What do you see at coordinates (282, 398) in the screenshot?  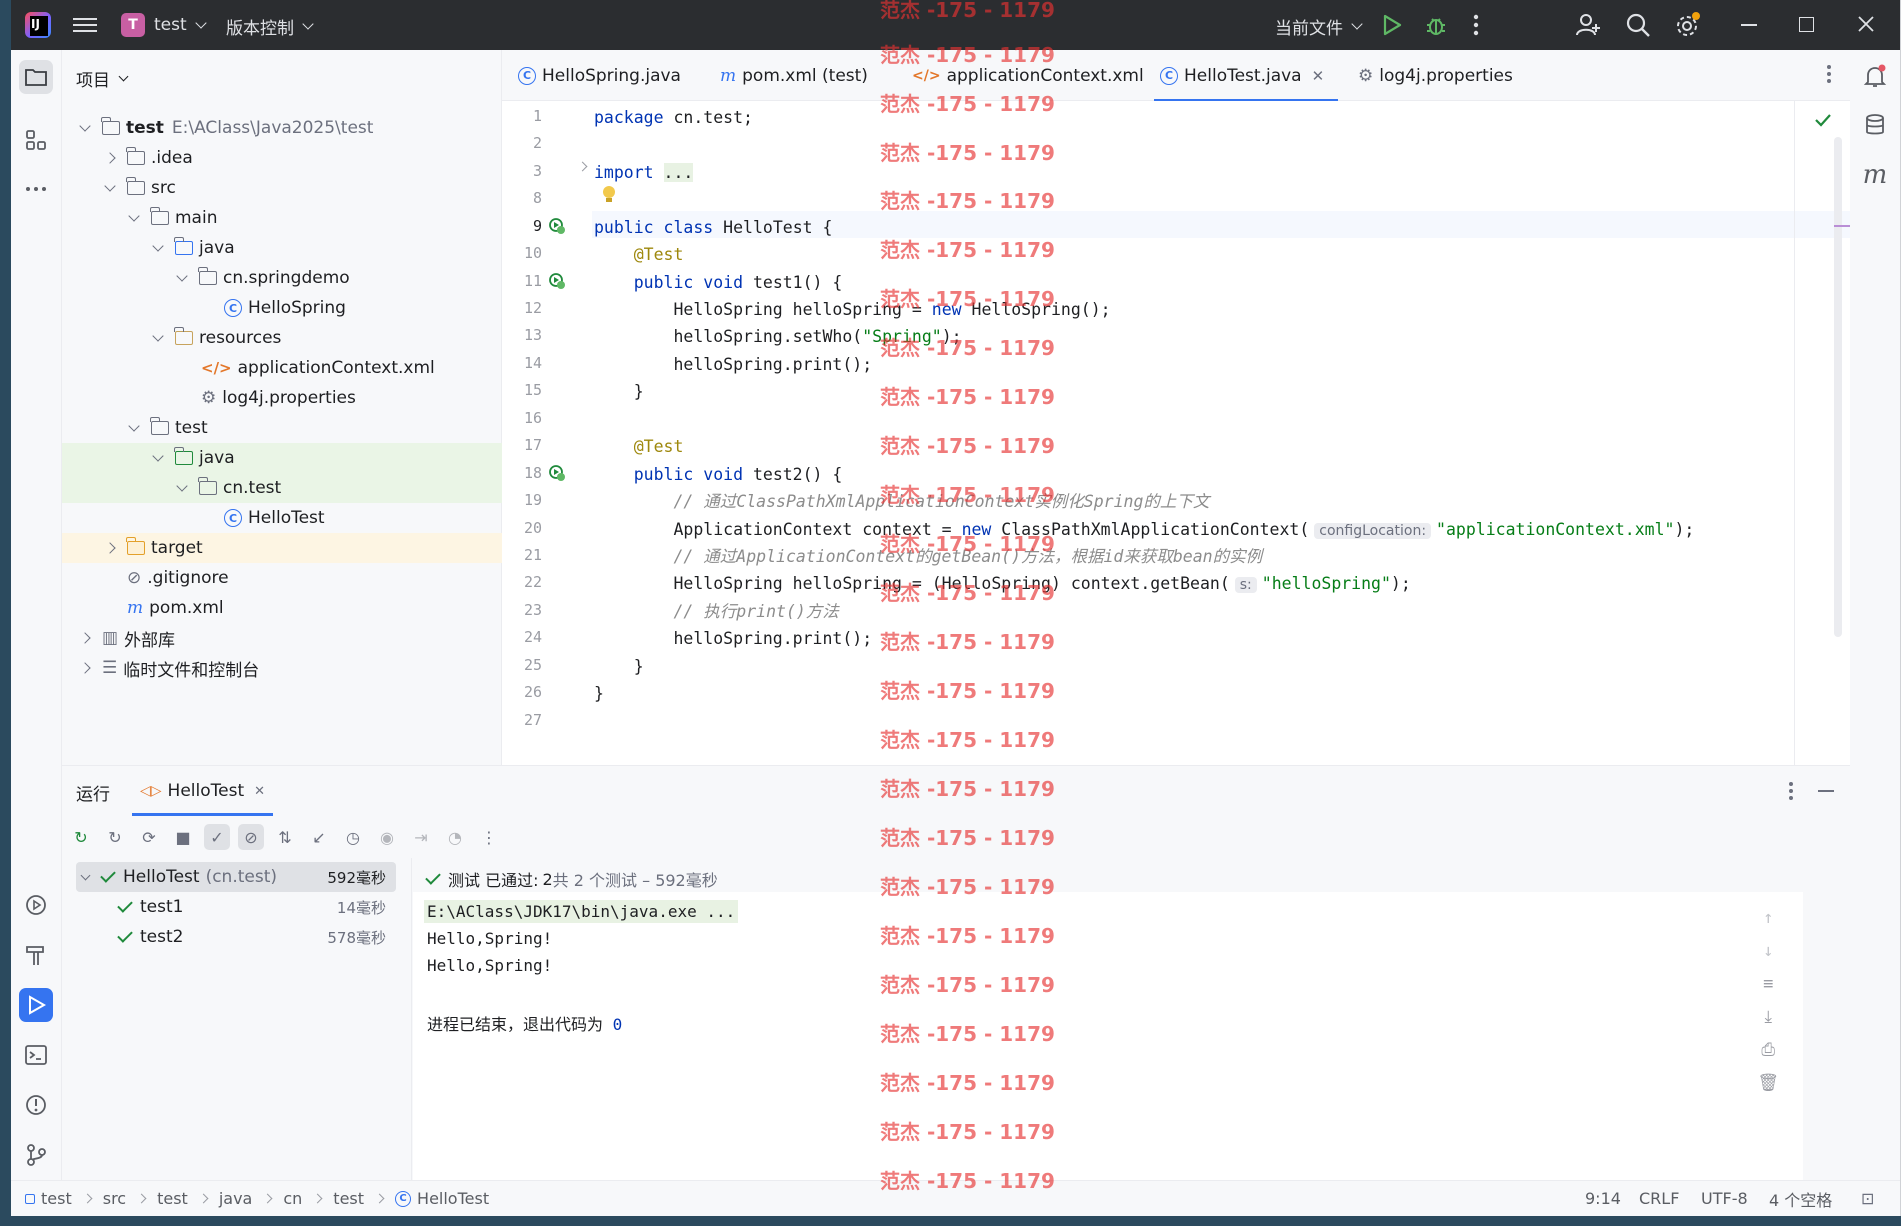 I see `tree-row-log4j: ⚙ log4j.properties` at bounding box center [282, 398].